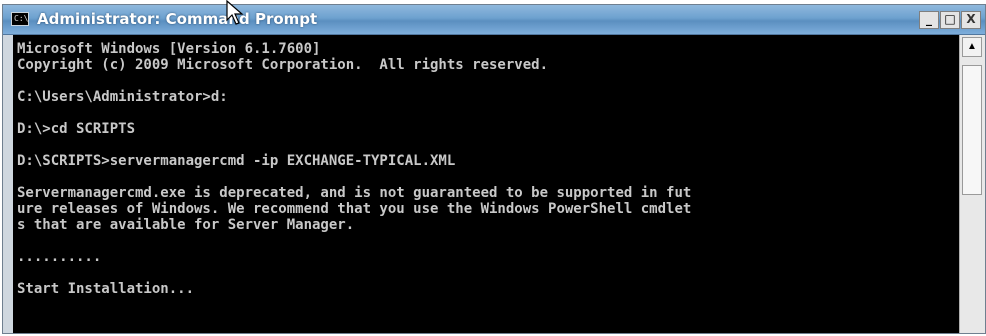  What do you see at coordinates (972, 47) in the screenshot?
I see `scroll-up-arrow-icon: ▲` at bounding box center [972, 47].